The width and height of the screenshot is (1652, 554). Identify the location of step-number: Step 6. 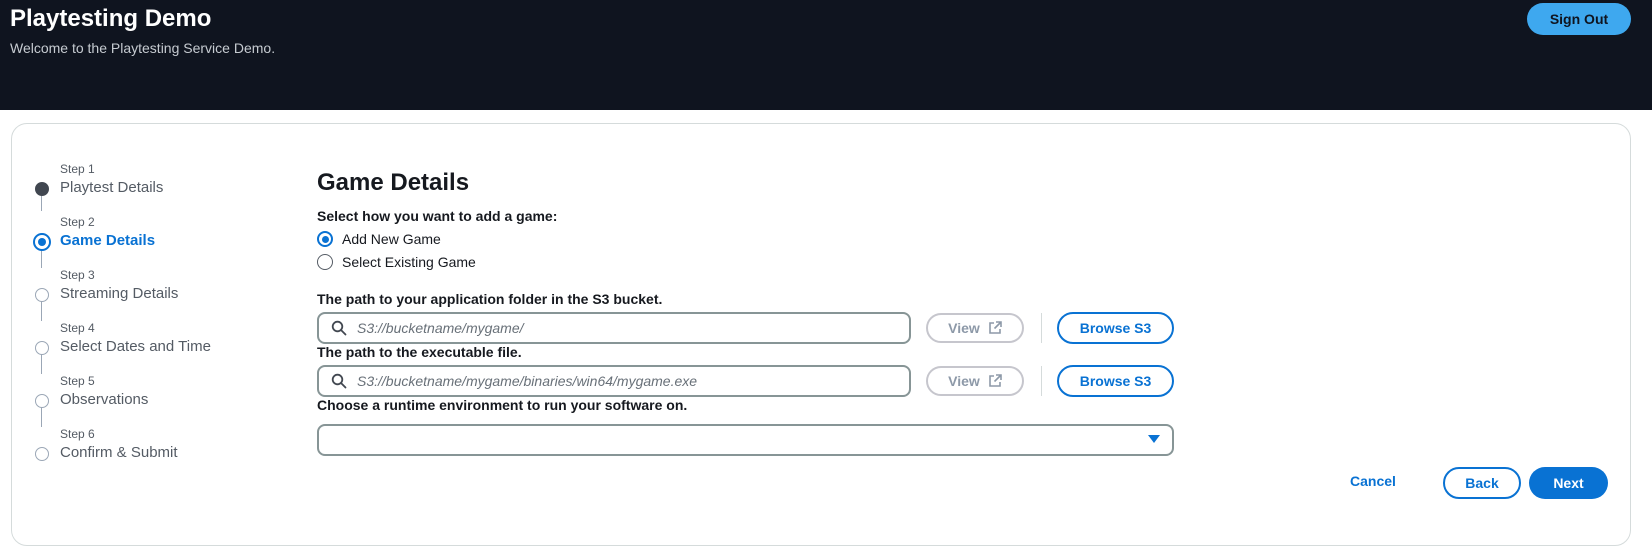
(77, 434).